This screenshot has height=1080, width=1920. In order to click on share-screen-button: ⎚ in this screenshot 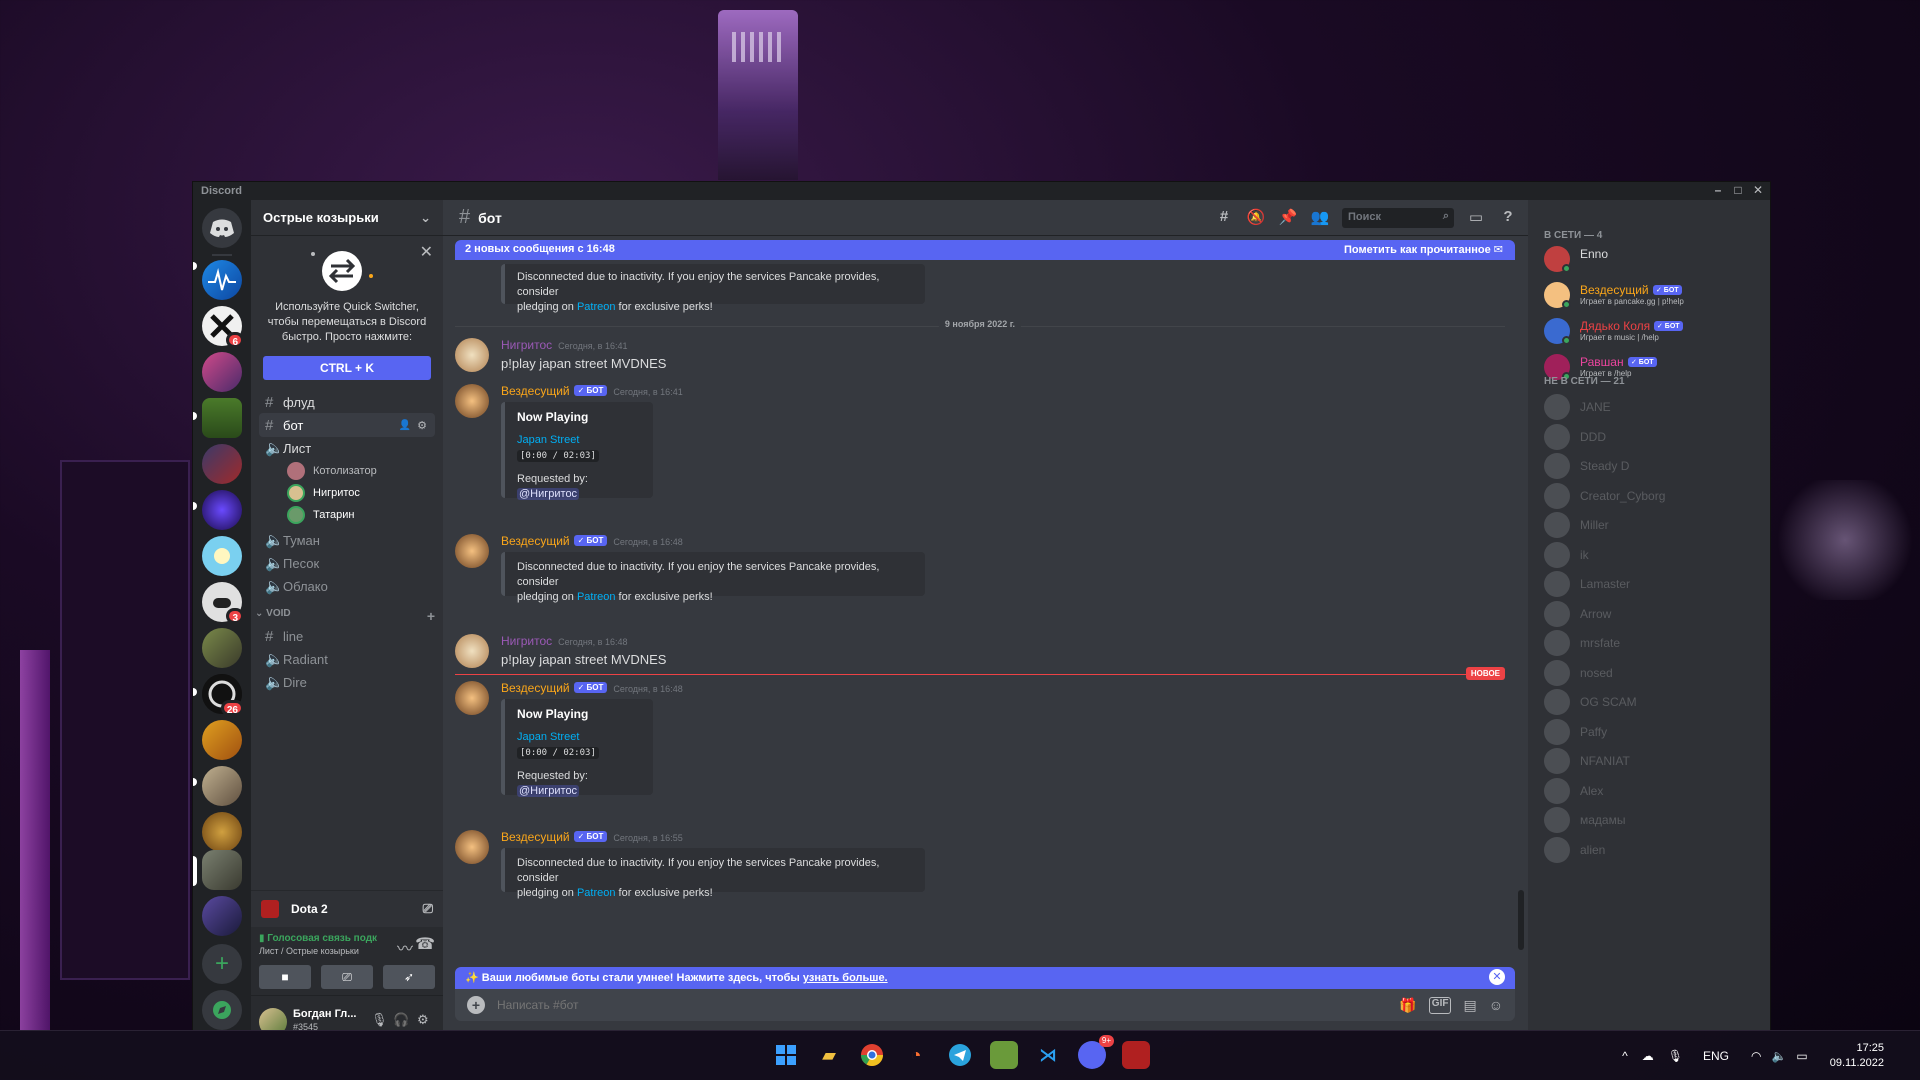, I will do `click(347, 977)`.